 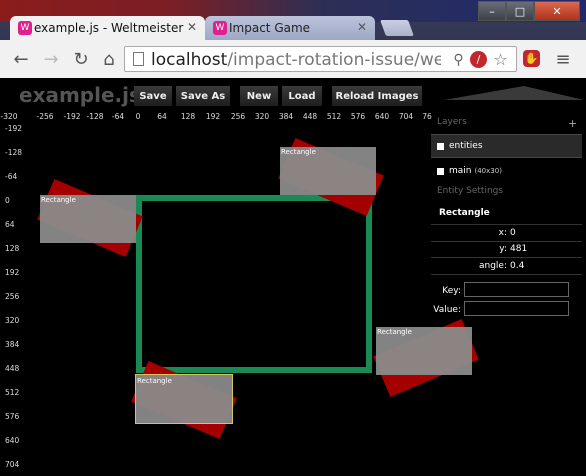 I want to click on x-tick: -256, so click(x=45, y=116).